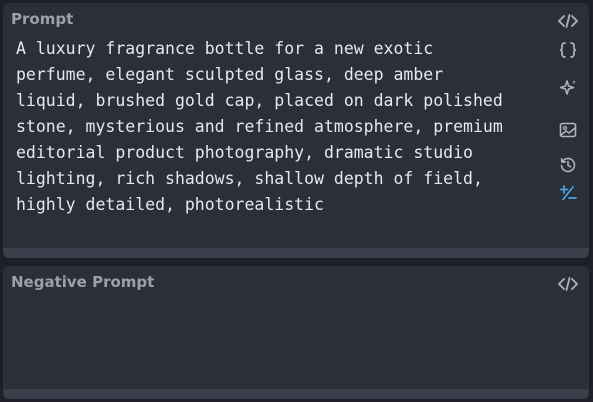 The image size is (593, 402). What do you see at coordinates (83, 282) in the screenshot?
I see `negative-prompt-title: Negative Prompt` at bounding box center [83, 282].